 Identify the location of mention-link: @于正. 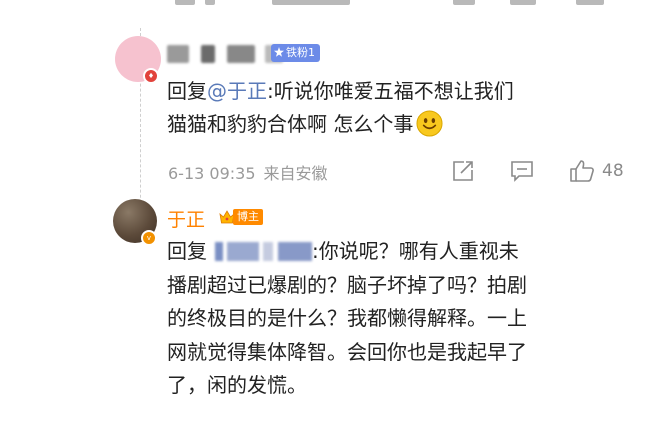
(237, 91).